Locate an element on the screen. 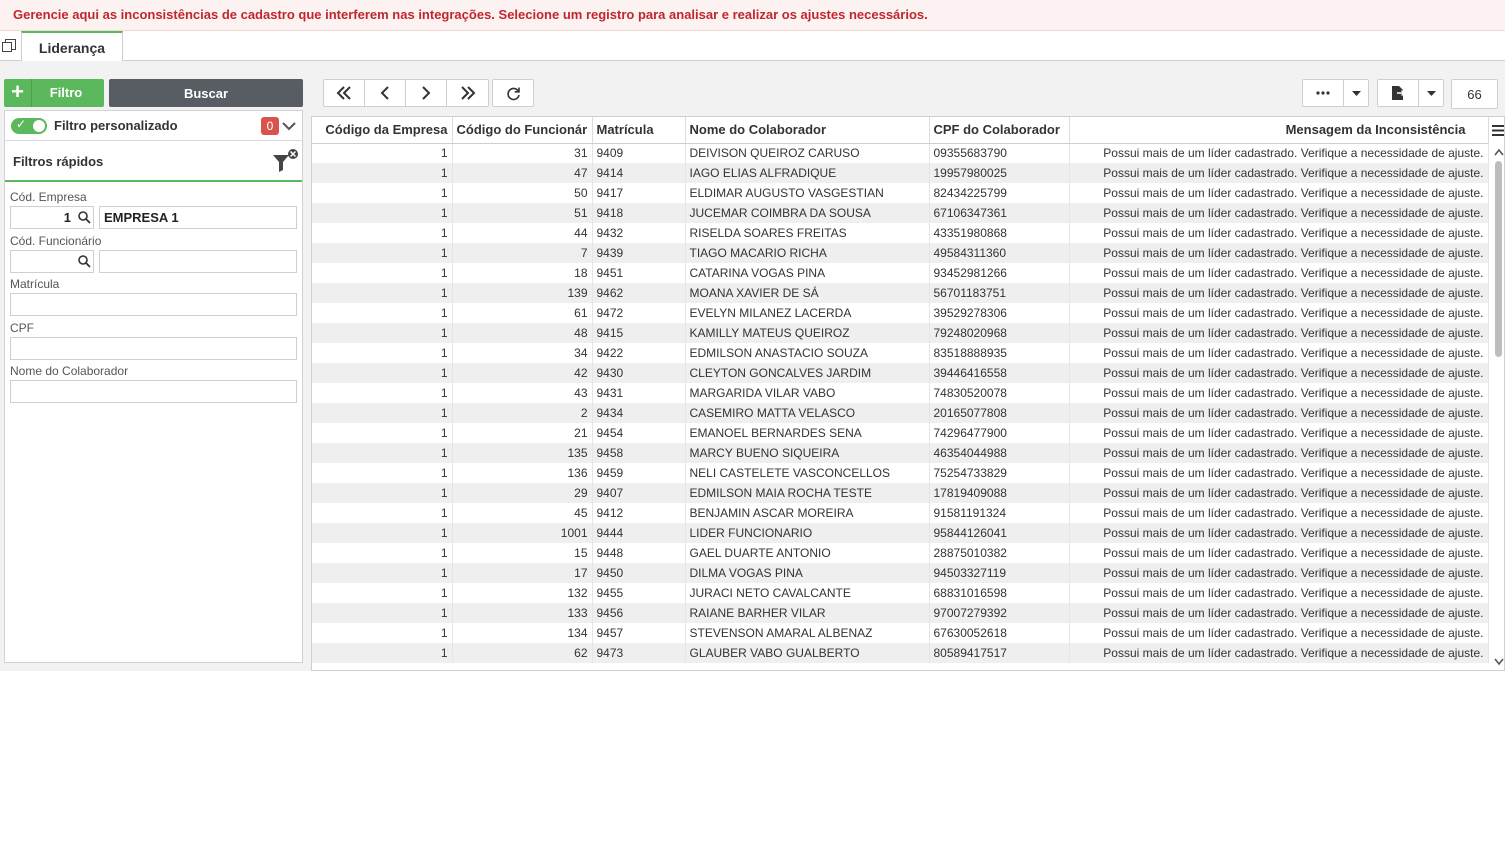 This screenshot has width=1505, height=862. first-page-button is located at coordinates (344, 93).